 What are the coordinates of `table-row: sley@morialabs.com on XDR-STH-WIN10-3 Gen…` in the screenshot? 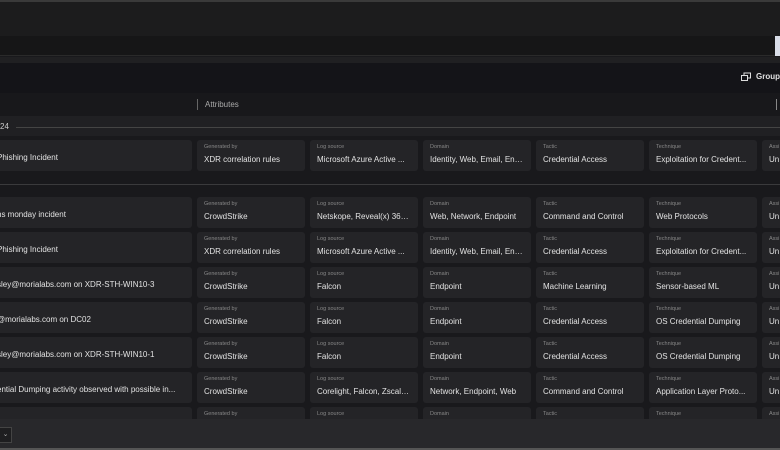 It's located at (390, 282).